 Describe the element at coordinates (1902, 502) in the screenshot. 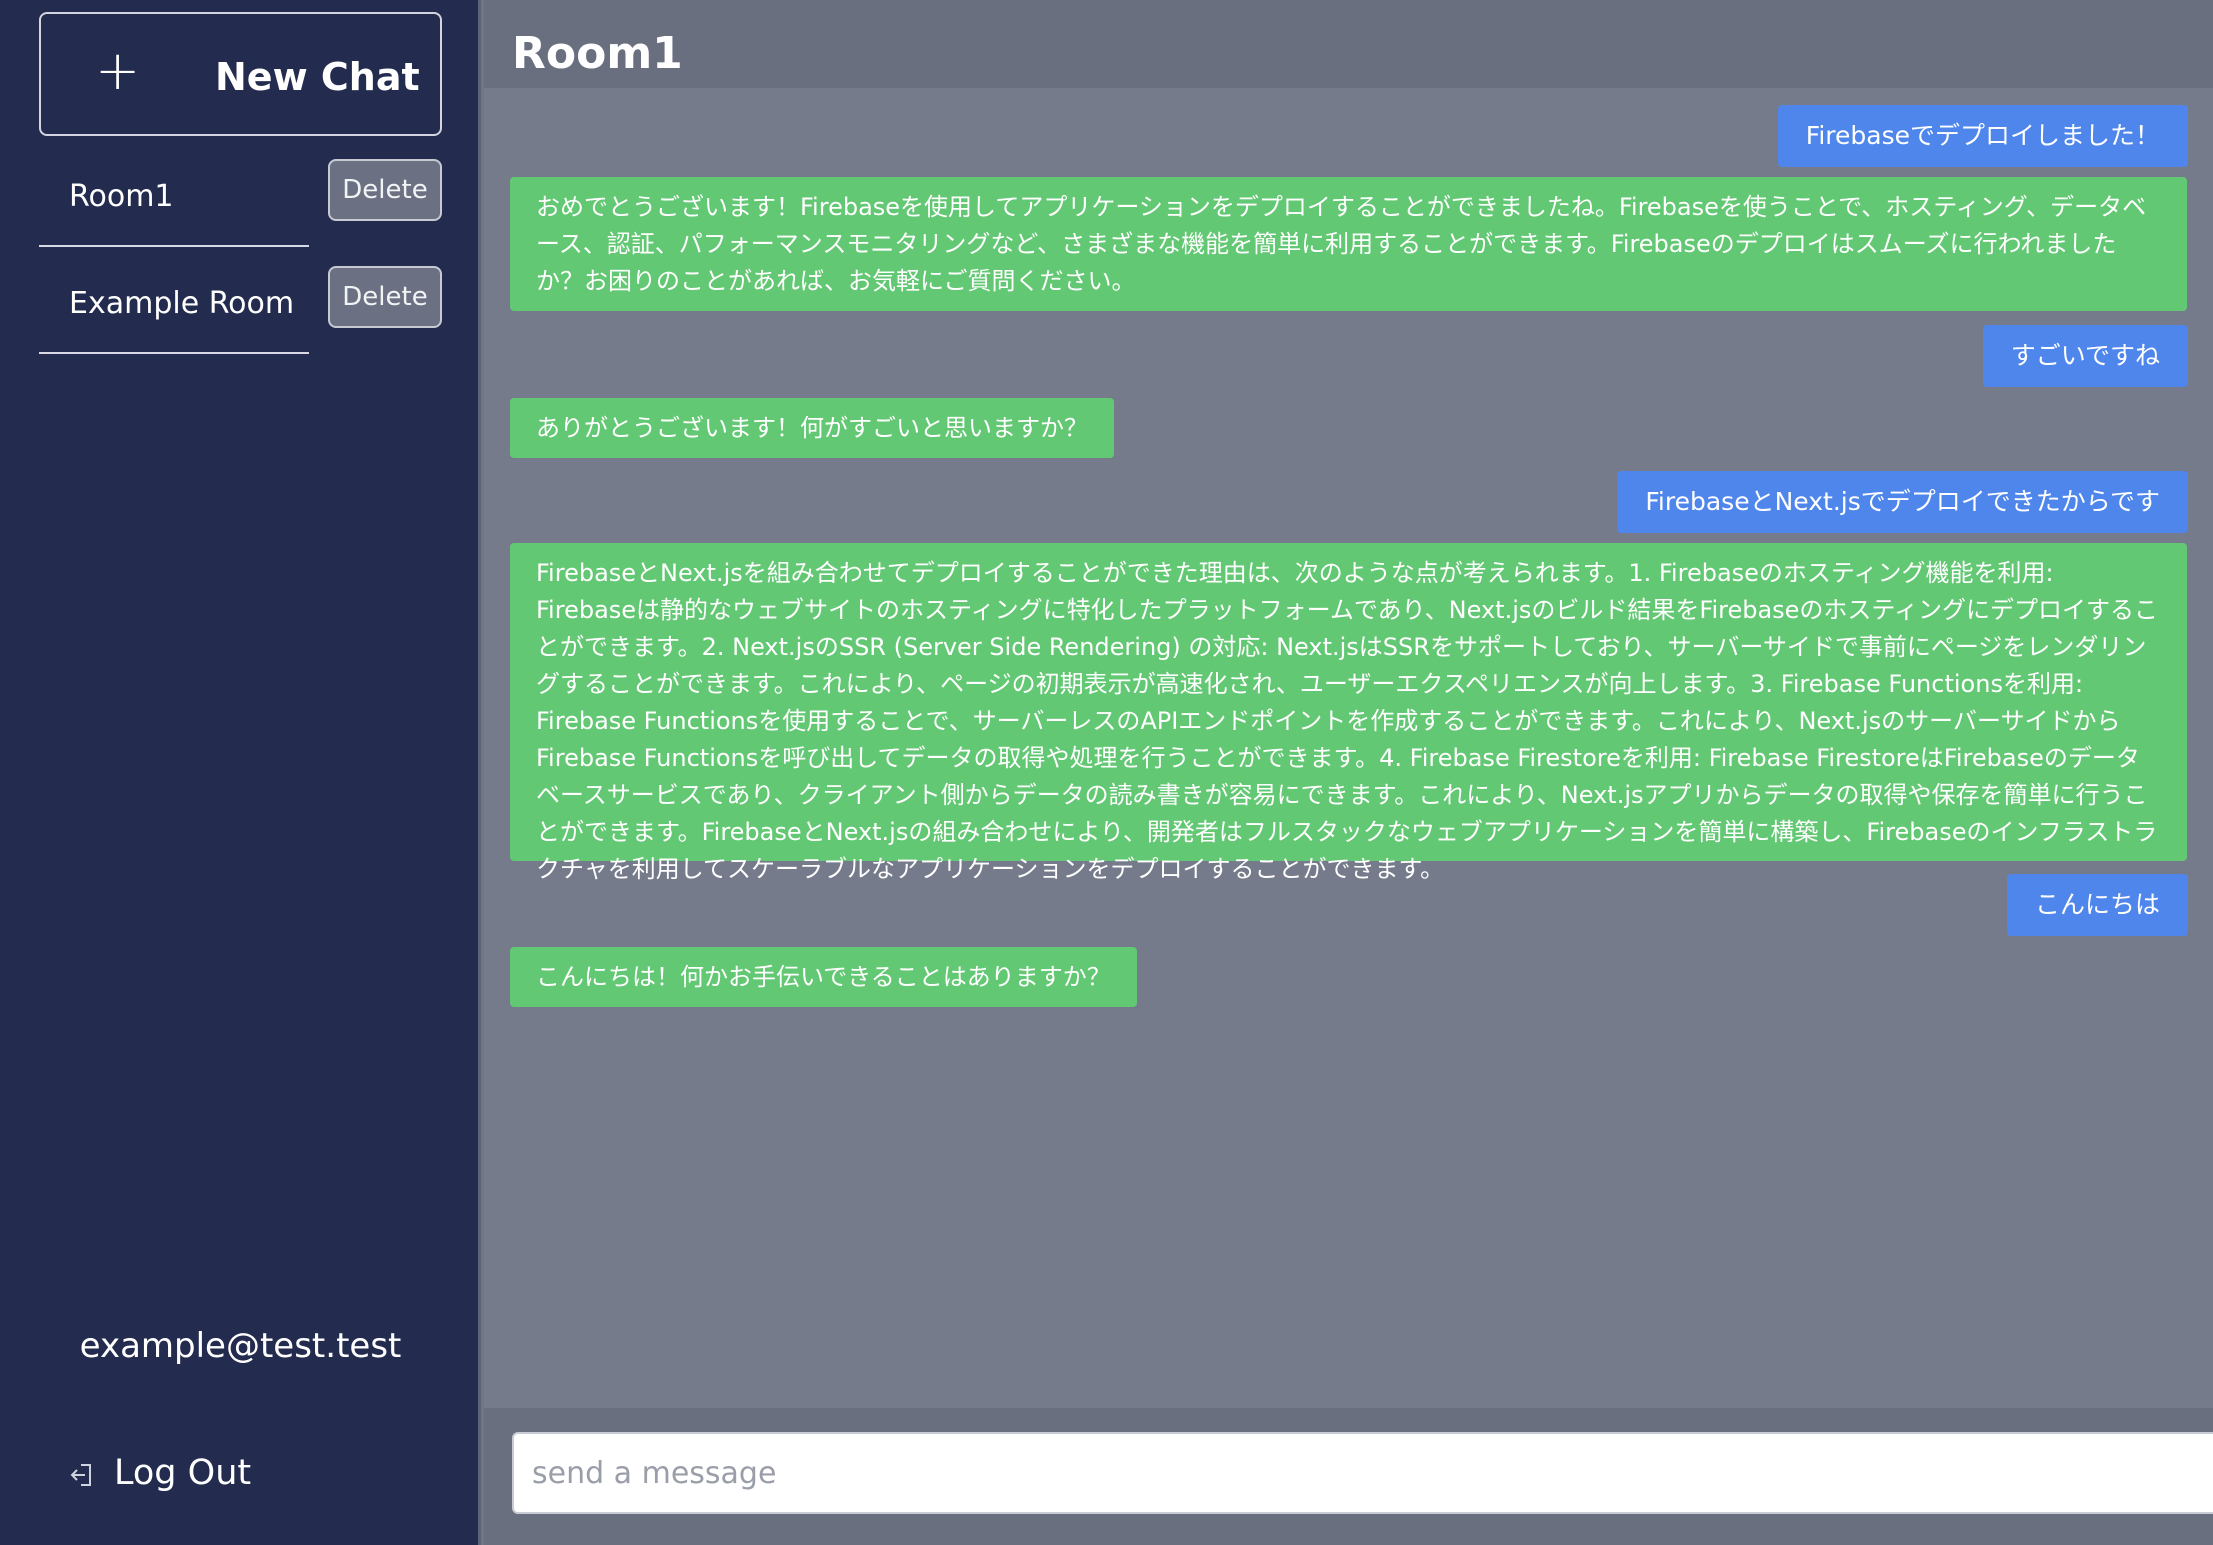

I see `user-message: FirebaseとNext.jsでデプロイできたからです` at that location.